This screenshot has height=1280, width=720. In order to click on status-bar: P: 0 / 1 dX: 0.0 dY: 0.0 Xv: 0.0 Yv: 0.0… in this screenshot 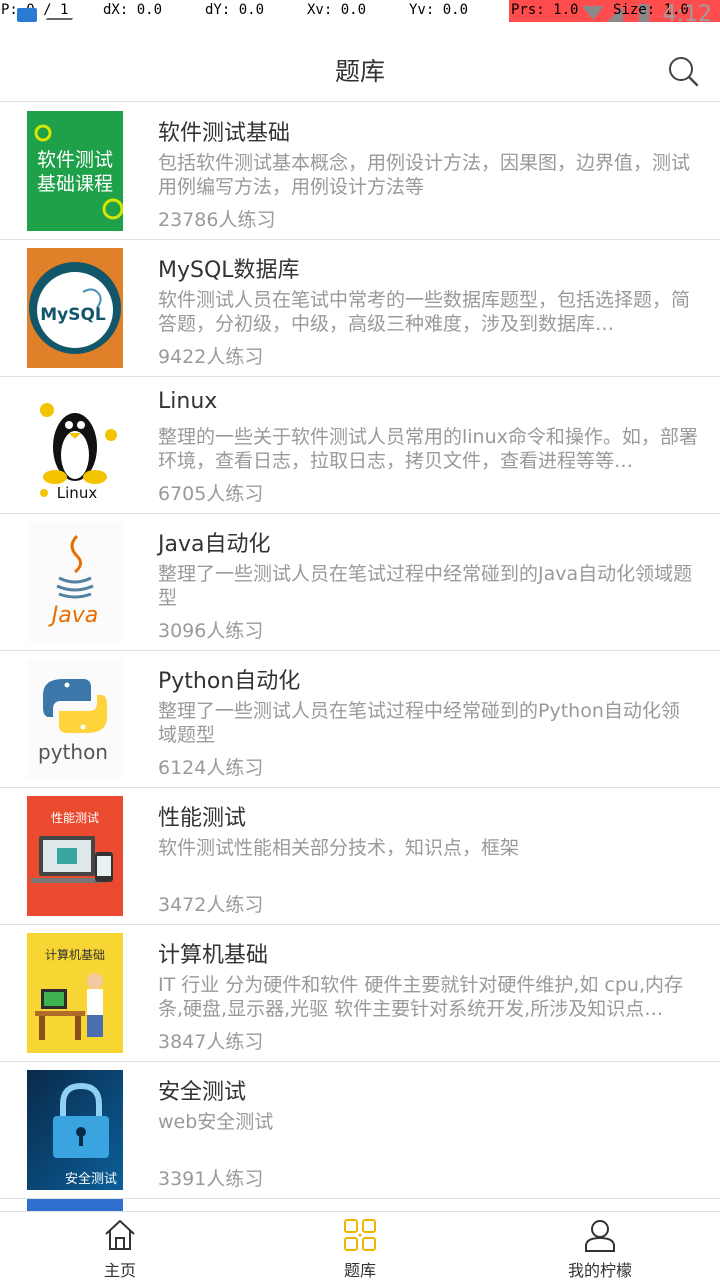, I will do `click(360, 13)`.